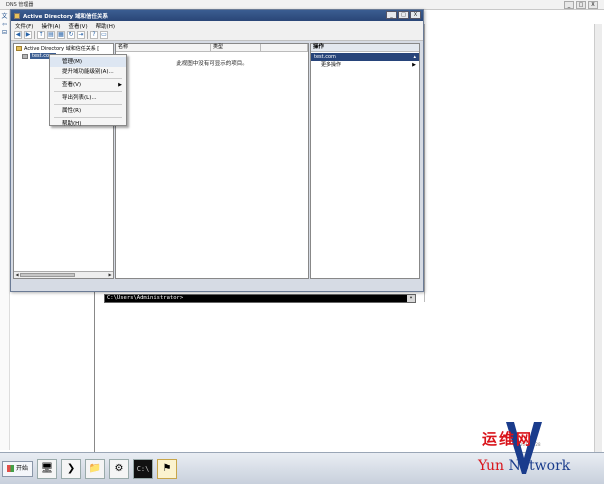  Describe the element at coordinates (212, 64) in the screenshot. I see `empty-list-message: 此视图中没有可显示的项目。` at that location.